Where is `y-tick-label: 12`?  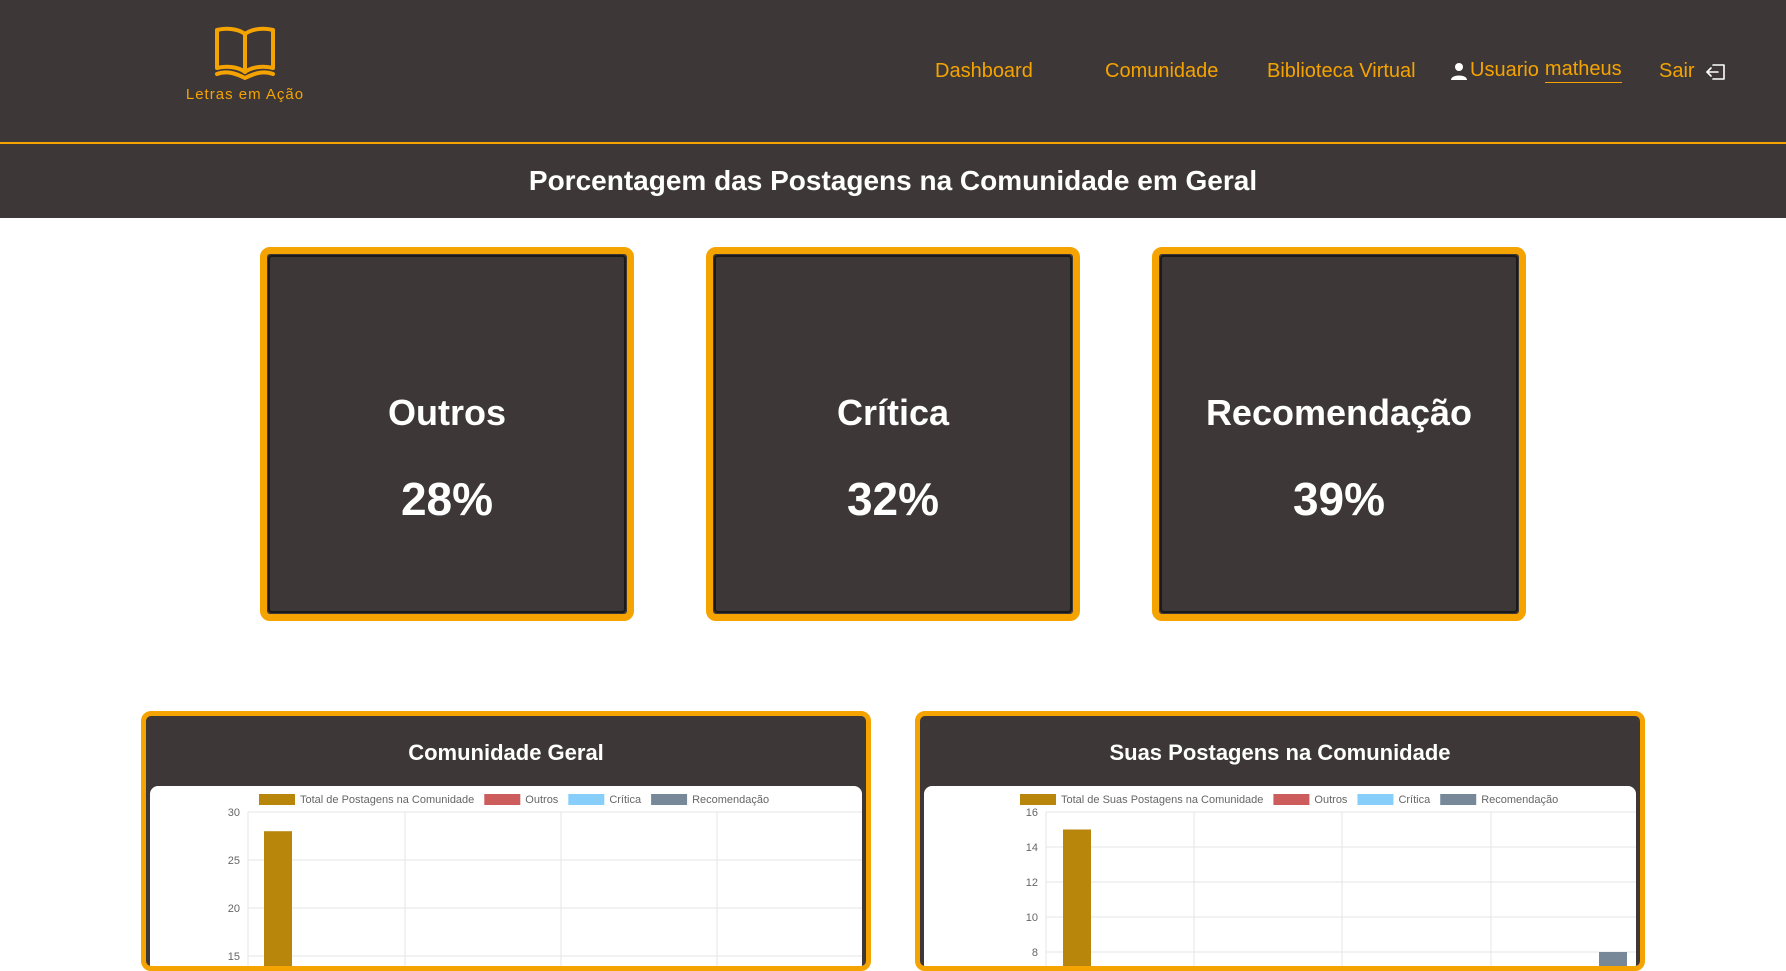
y-tick-label: 12 is located at coordinates (1032, 883).